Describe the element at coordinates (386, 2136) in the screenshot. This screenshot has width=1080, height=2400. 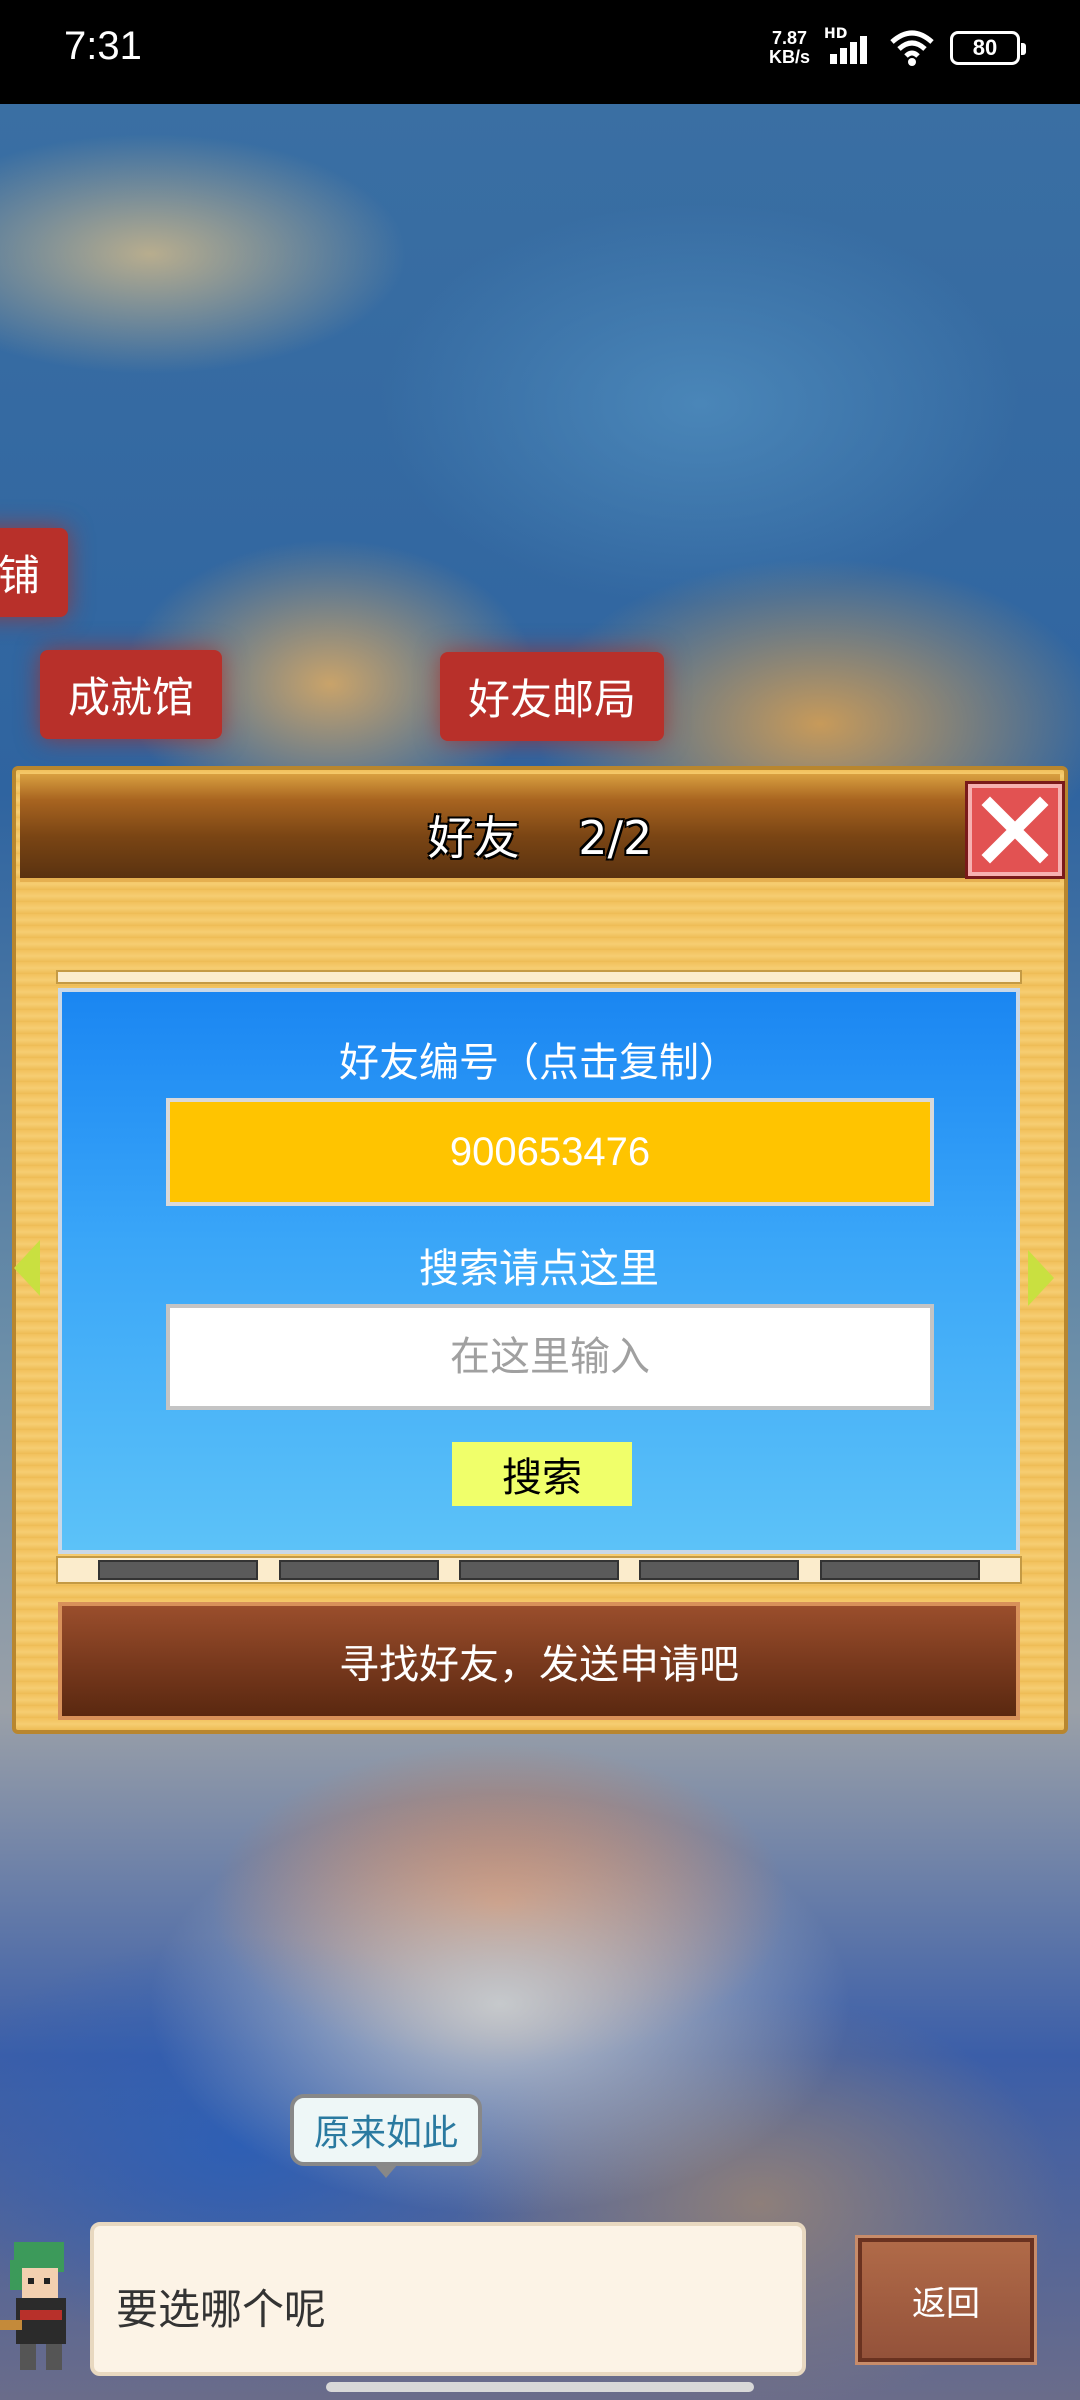
I see `speech-bubble: 原来如此` at that location.